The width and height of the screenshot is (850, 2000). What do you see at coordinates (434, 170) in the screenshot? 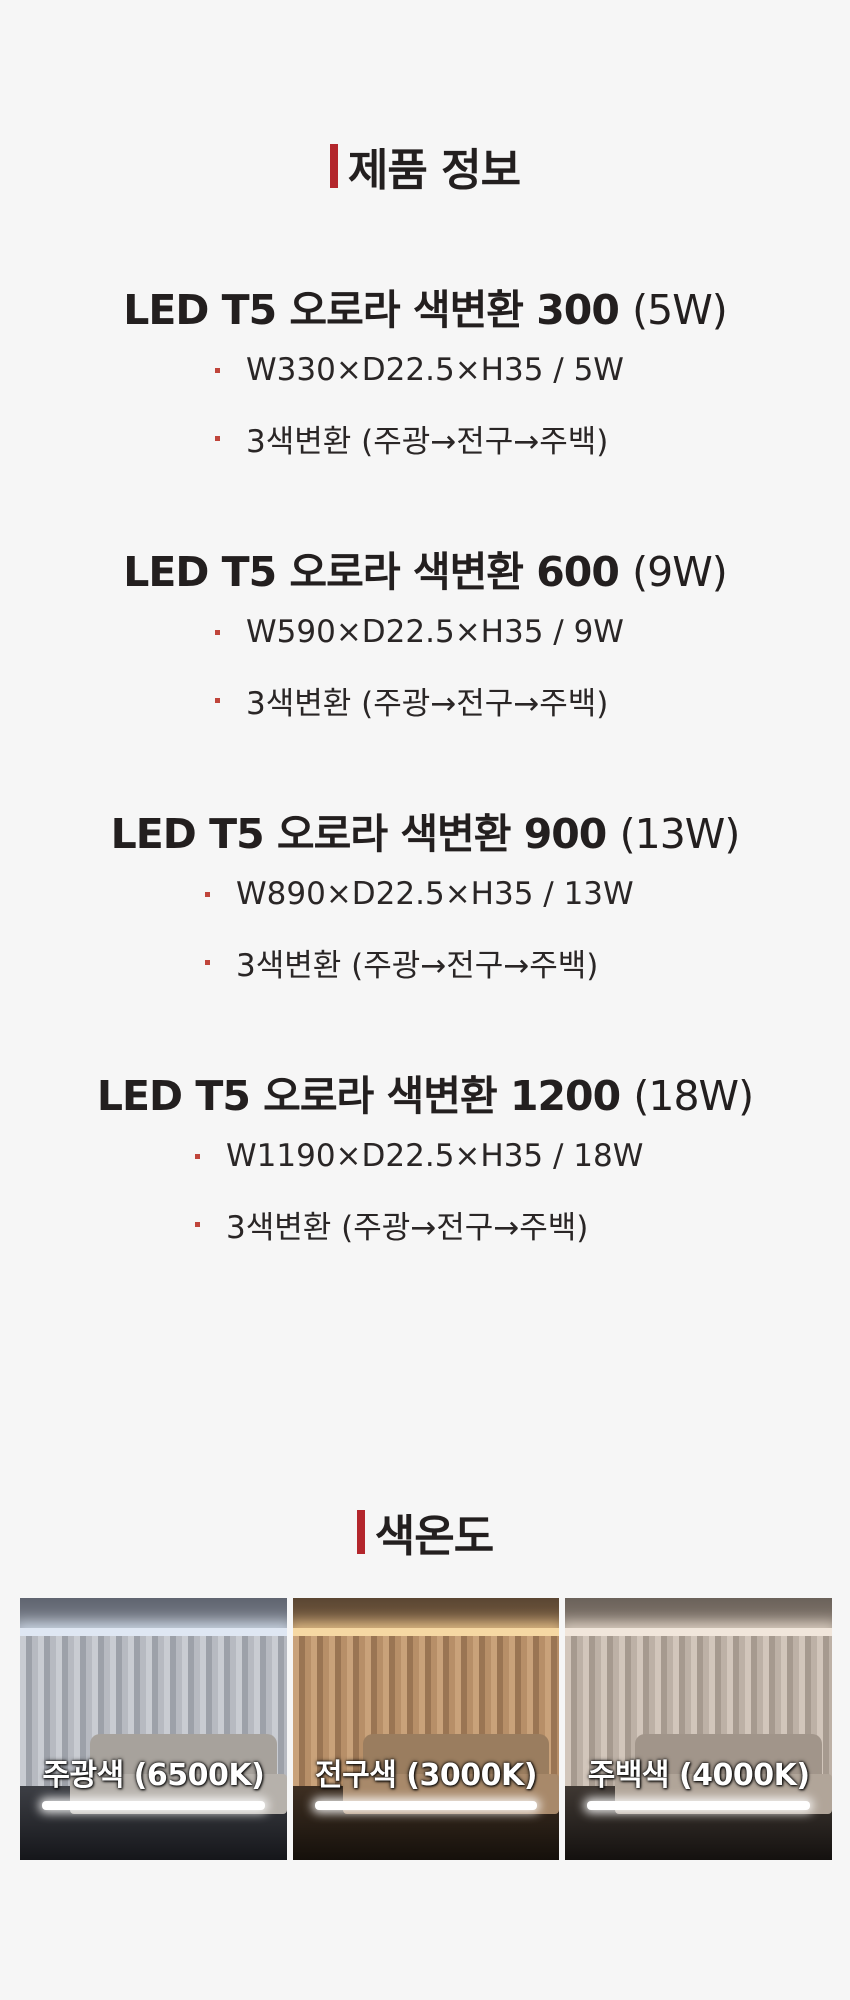
I see `product-info-title: 제품 정보` at bounding box center [434, 170].